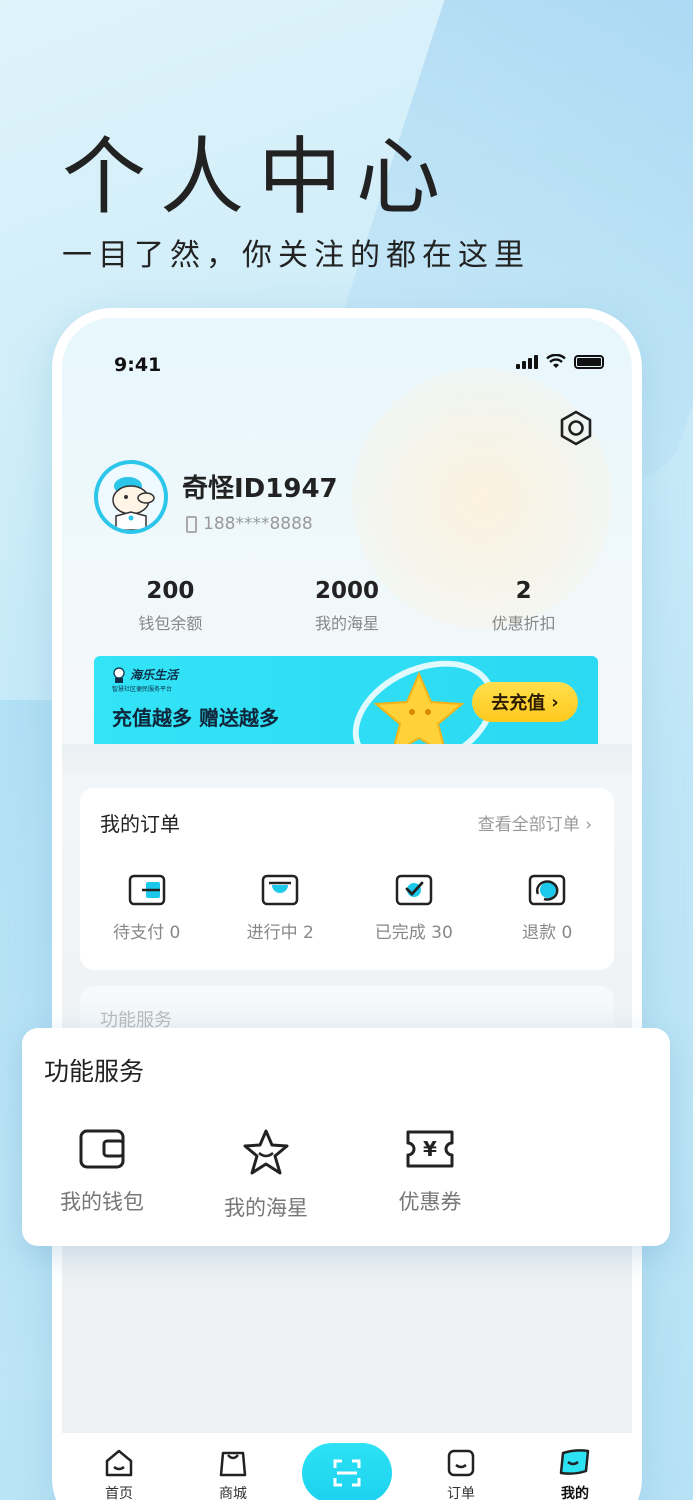 The image size is (693, 1500). I want to click on banner-logo: 海乐生活, so click(145, 674).